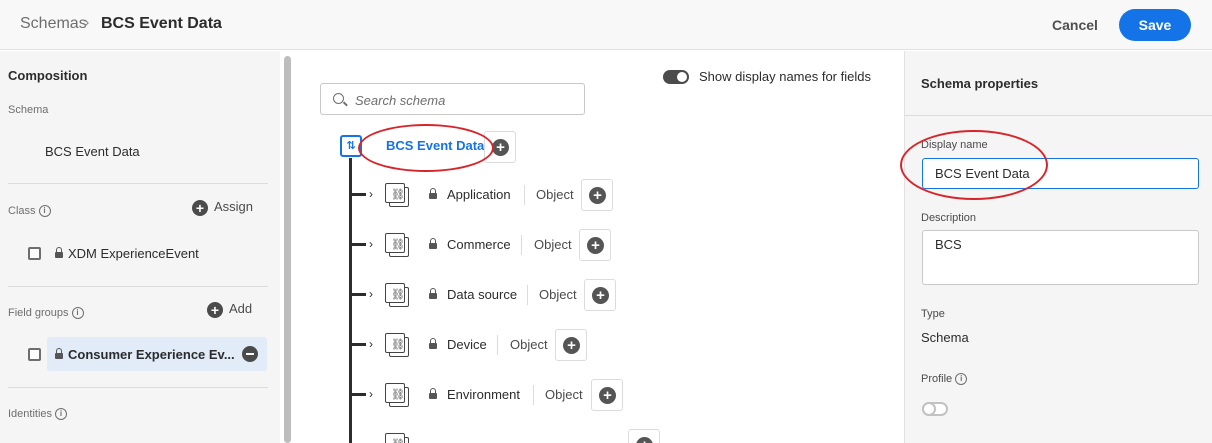 The image size is (1212, 443). I want to click on field-name: Application, so click(479, 194).